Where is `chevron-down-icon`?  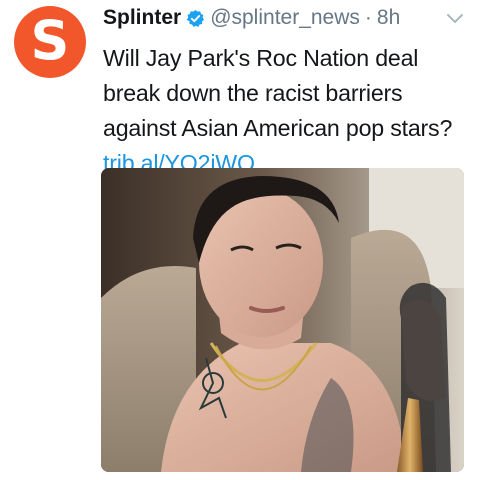 chevron-down-icon is located at coordinates (455, 19).